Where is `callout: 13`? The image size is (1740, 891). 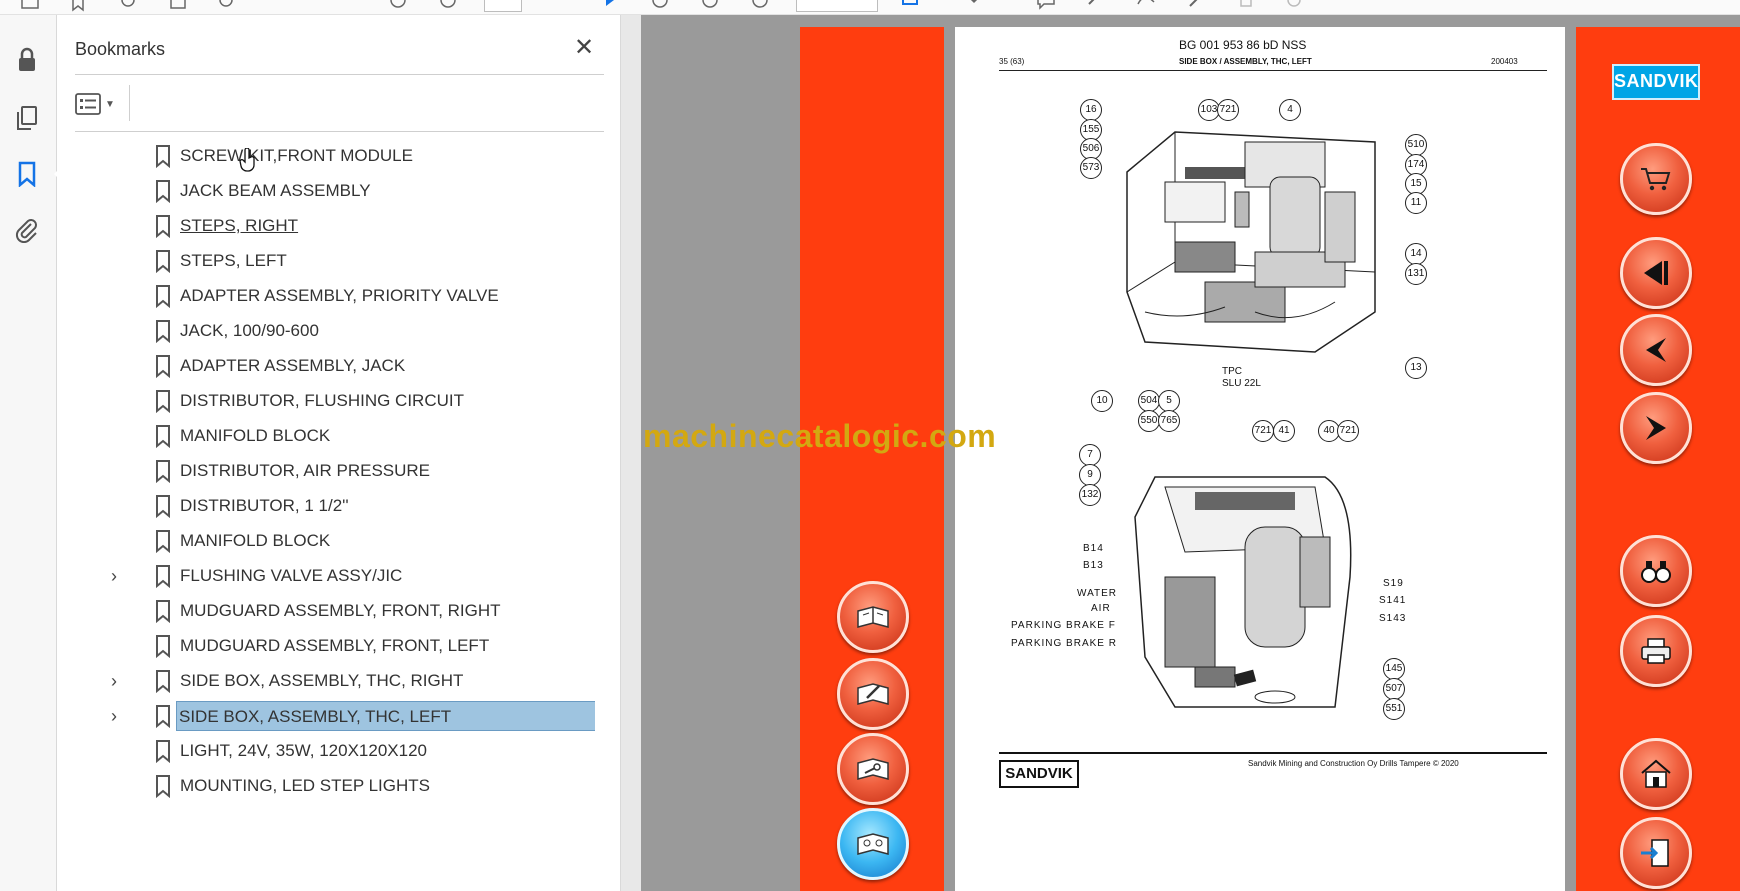
callout: 13 is located at coordinates (1416, 368).